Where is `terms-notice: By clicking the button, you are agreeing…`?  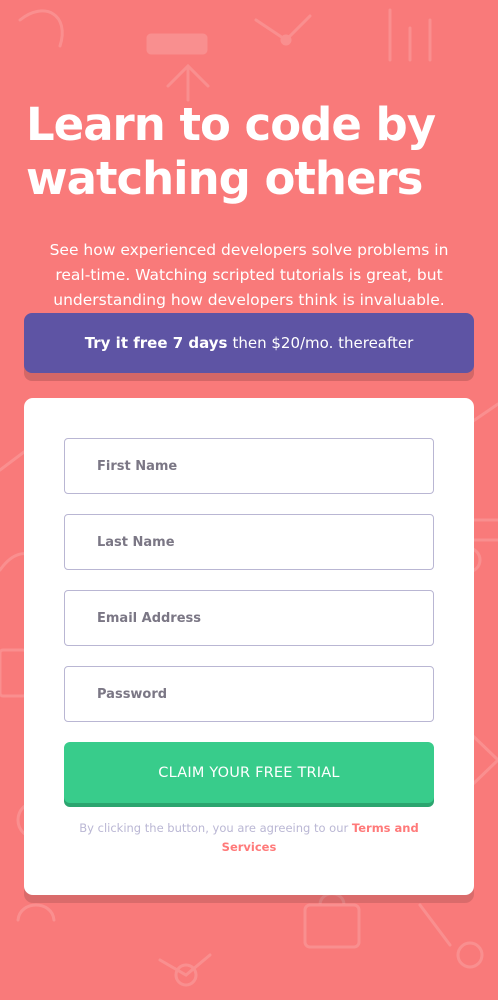
terms-notice: By clicking the button, you are agreeing… is located at coordinates (249, 838).